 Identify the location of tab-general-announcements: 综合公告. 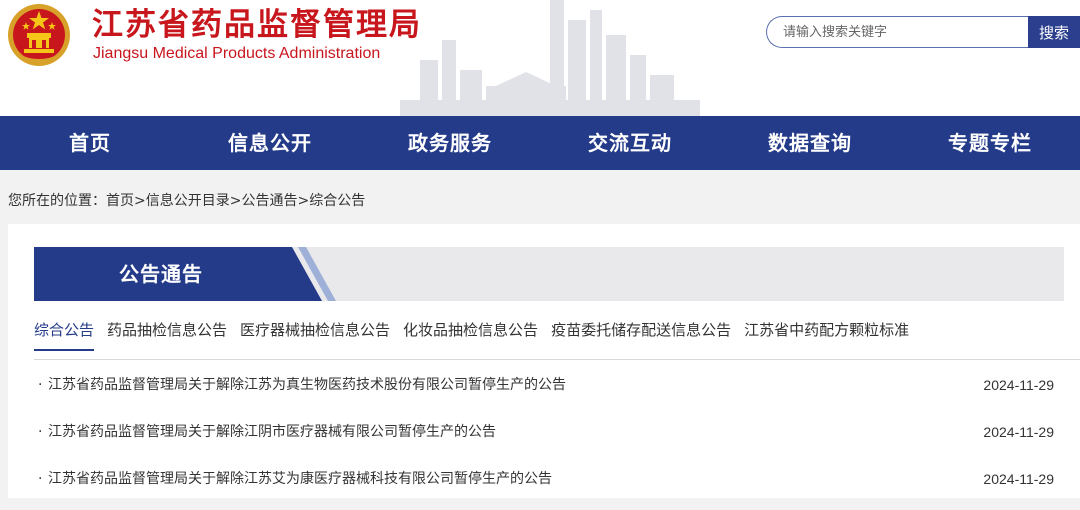
(64, 335).